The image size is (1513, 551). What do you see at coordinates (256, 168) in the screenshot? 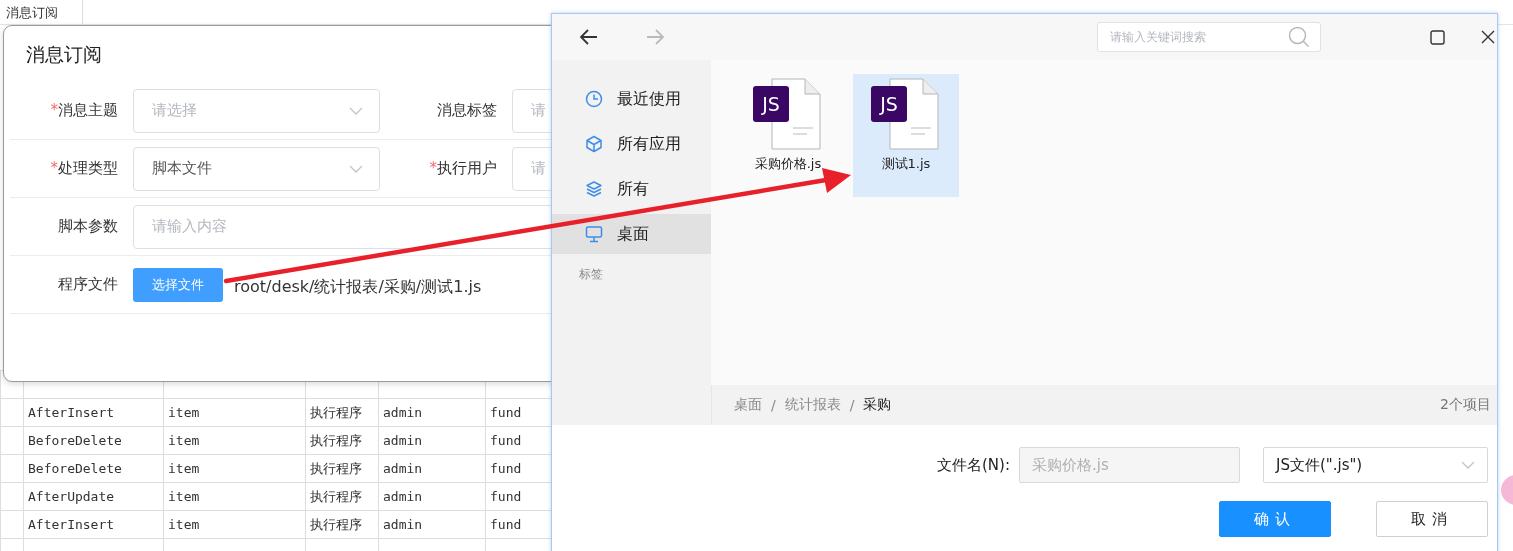
I see `select-field: 脚本文件` at bounding box center [256, 168].